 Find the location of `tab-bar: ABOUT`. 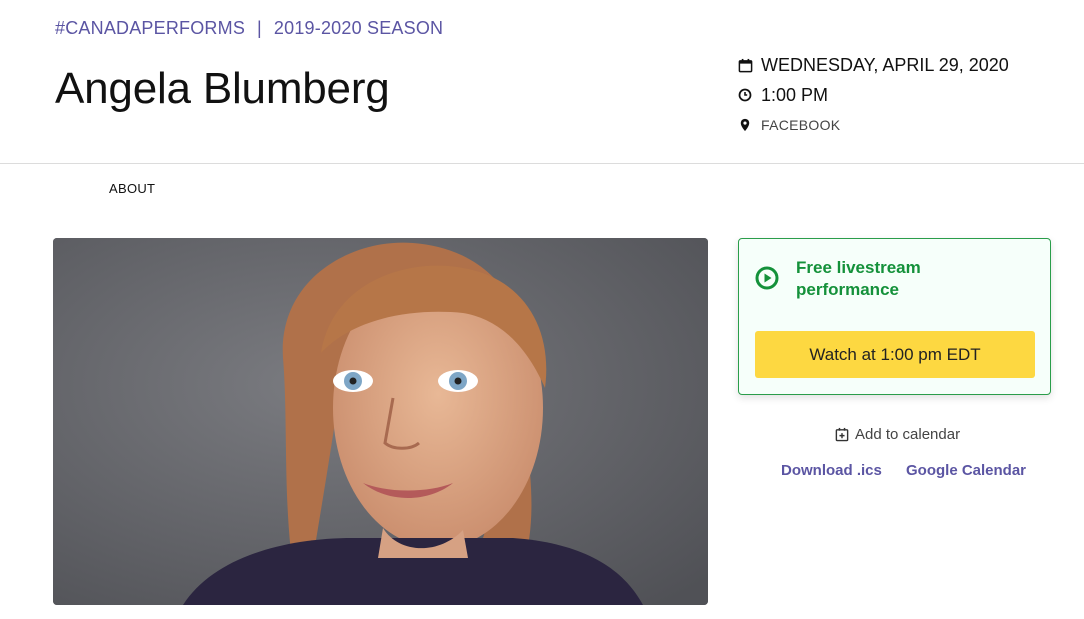

tab-bar: ABOUT is located at coordinates (132, 188).